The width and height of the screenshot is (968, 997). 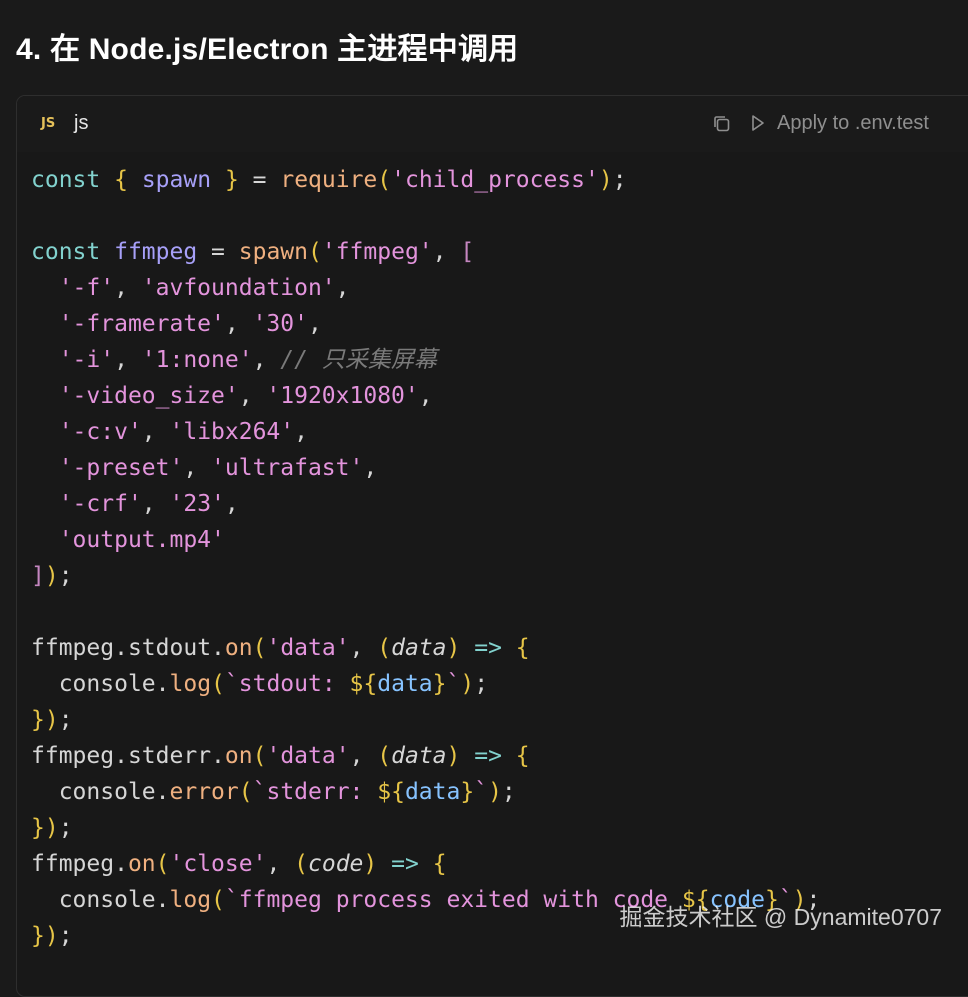 I want to click on copy-icon, so click(x=722, y=124).